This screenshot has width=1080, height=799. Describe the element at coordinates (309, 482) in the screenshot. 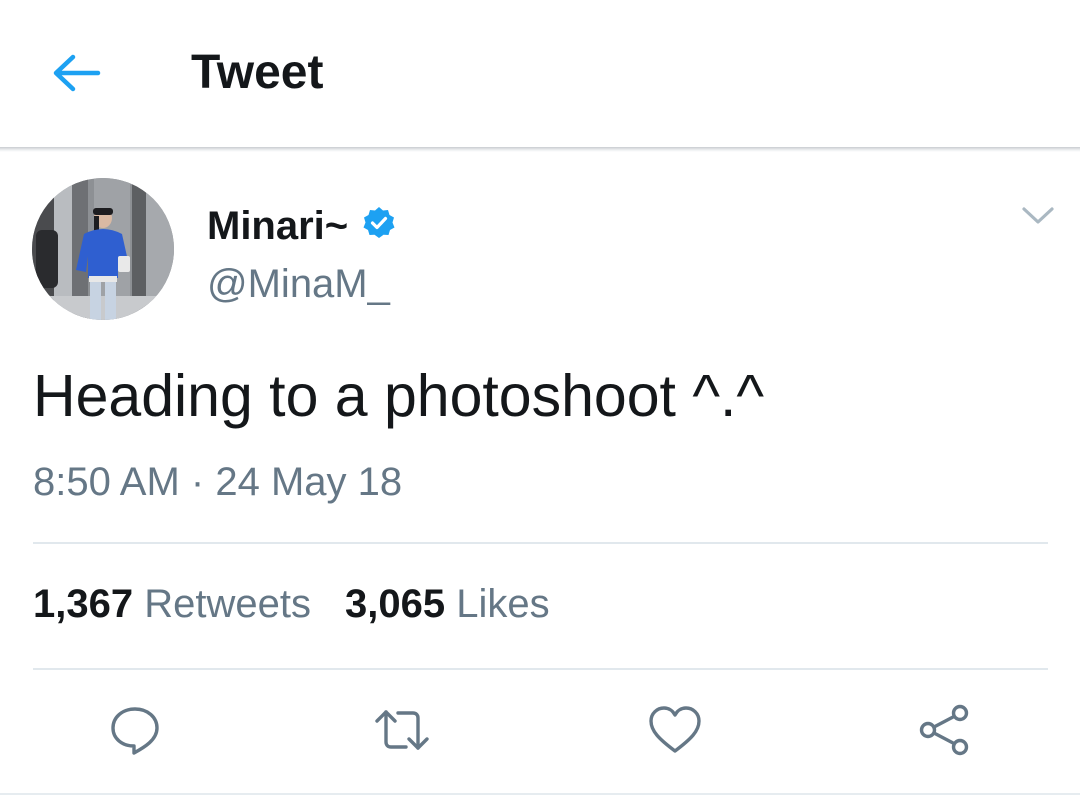

I see `tweet-date: 24 May 18` at that location.